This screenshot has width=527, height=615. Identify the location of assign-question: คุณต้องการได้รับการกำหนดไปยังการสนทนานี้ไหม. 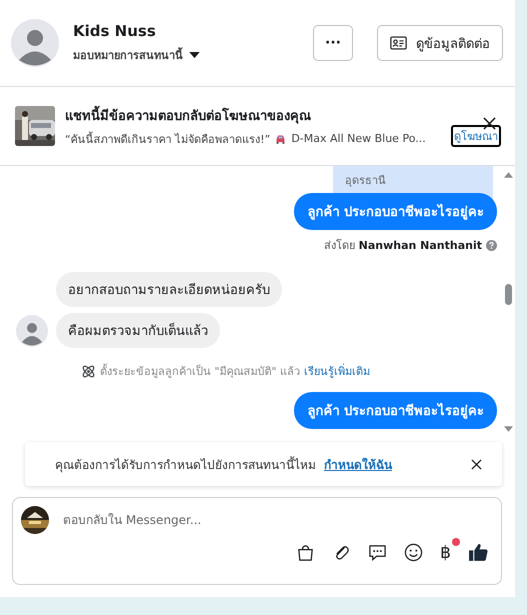
(185, 464).